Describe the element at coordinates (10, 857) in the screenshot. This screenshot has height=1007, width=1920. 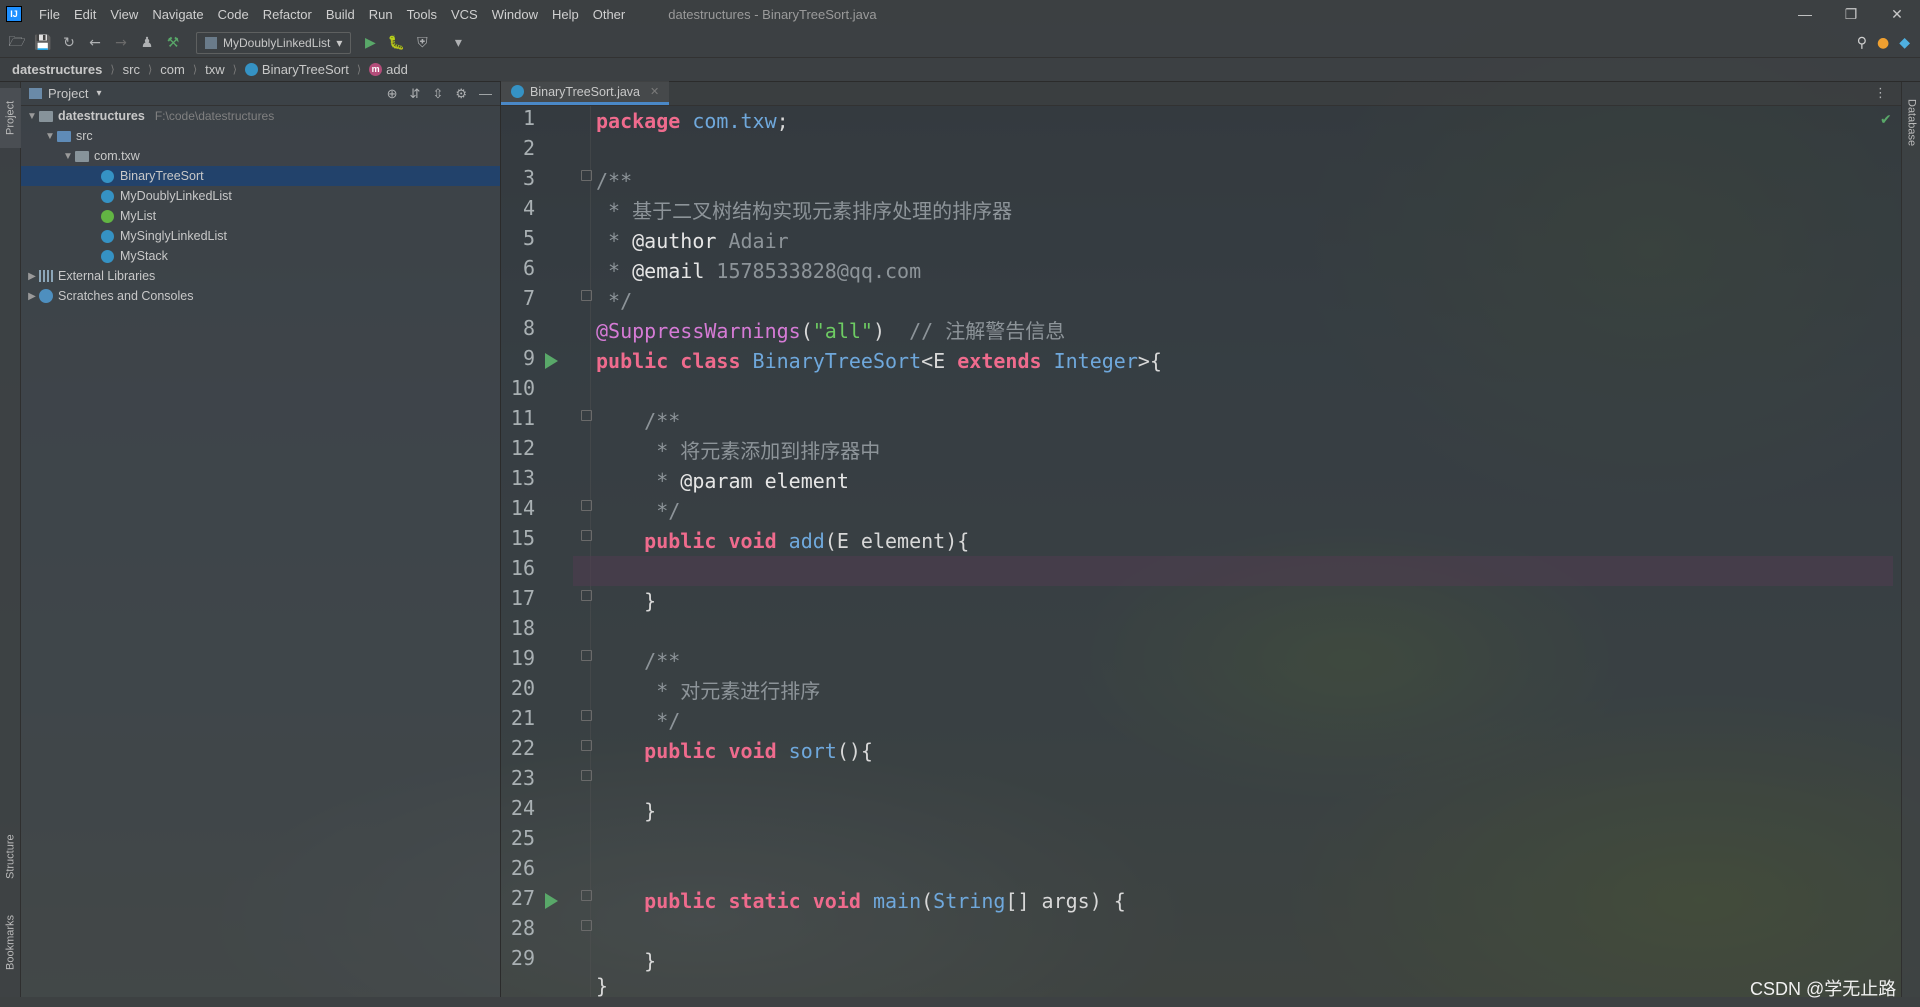
I see `structure-tool-tab: Structure` at that location.